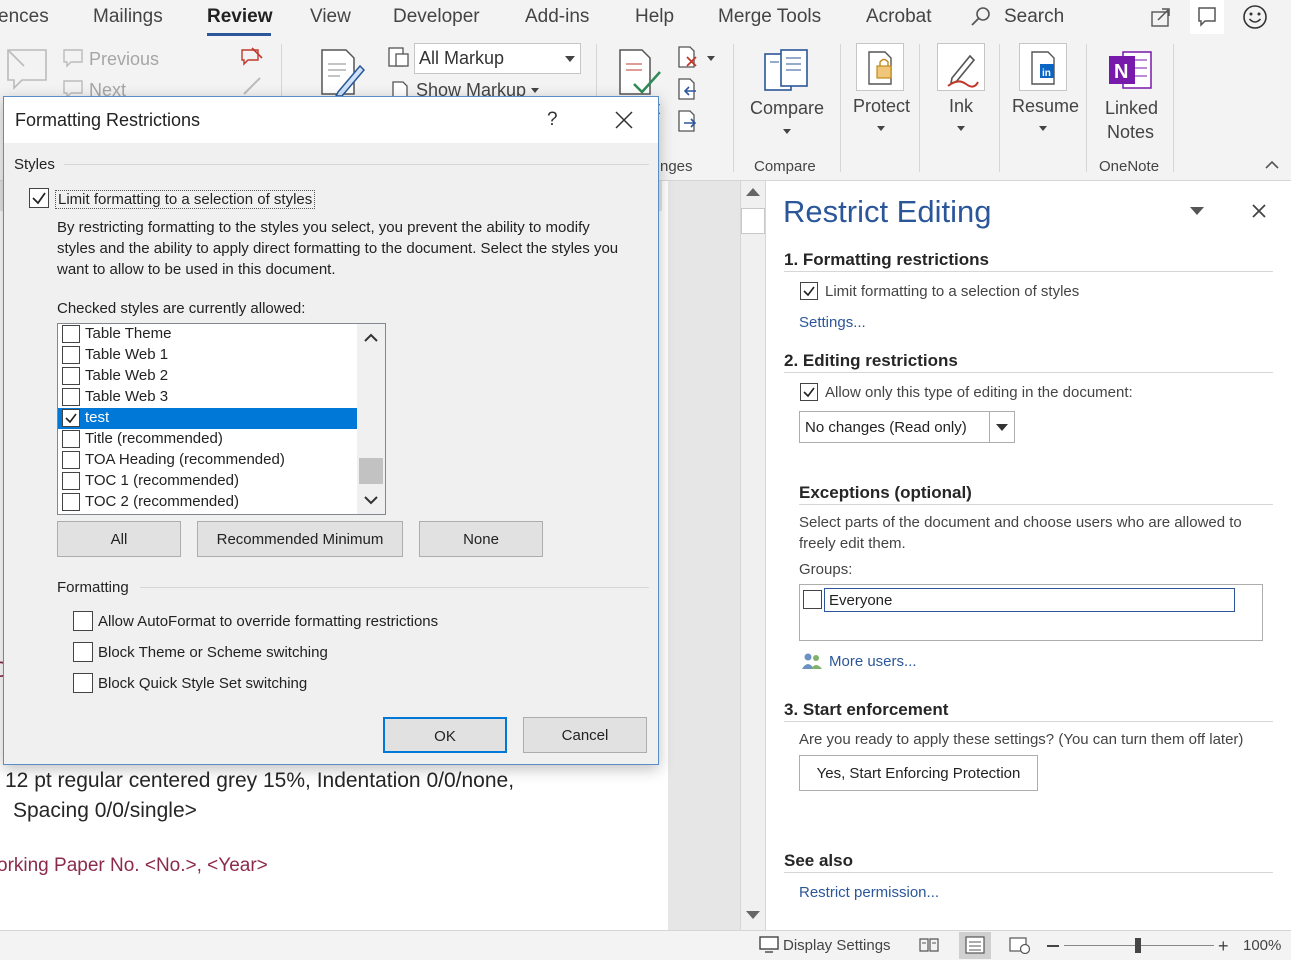 This screenshot has width=1291, height=960. What do you see at coordinates (638, 73) in the screenshot?
I see `accept-change-icon` at bounding box center [638, 73].